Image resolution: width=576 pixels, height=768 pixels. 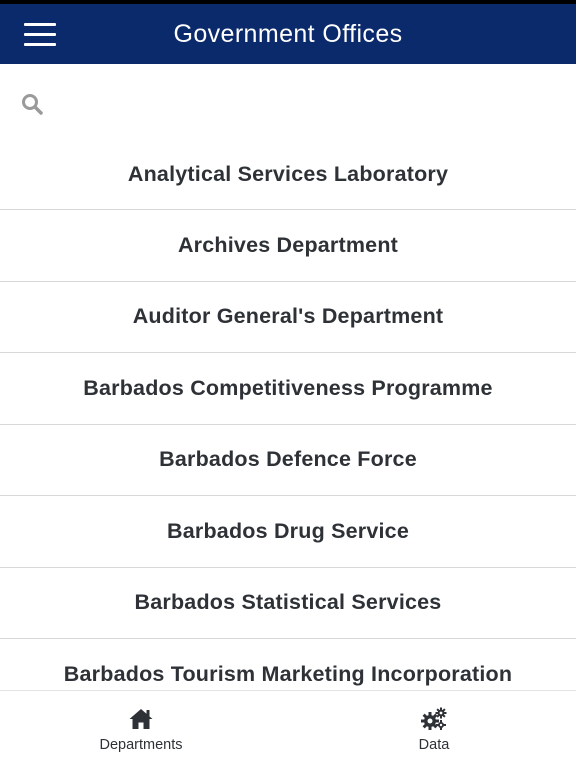 I want to click on list-item: Barbados Statistical Services, so click(x=288, y=603).